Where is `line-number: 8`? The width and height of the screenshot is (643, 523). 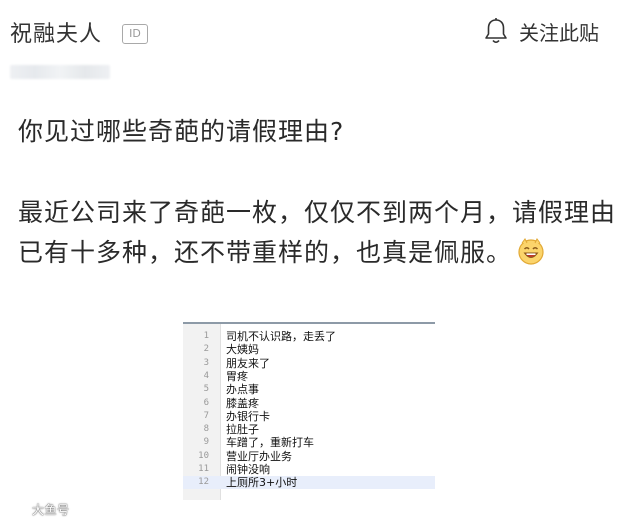
line-number: 8 is located at coordinates (206, 429).